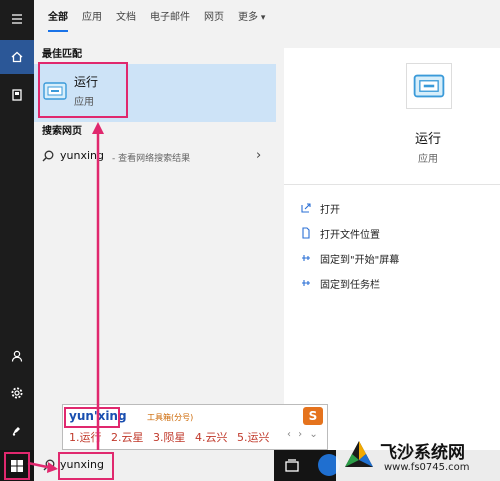 Image resolution: width=500 pixels, height=481 pixels. I want to click on tab-web: 网页, so click(214, 18).